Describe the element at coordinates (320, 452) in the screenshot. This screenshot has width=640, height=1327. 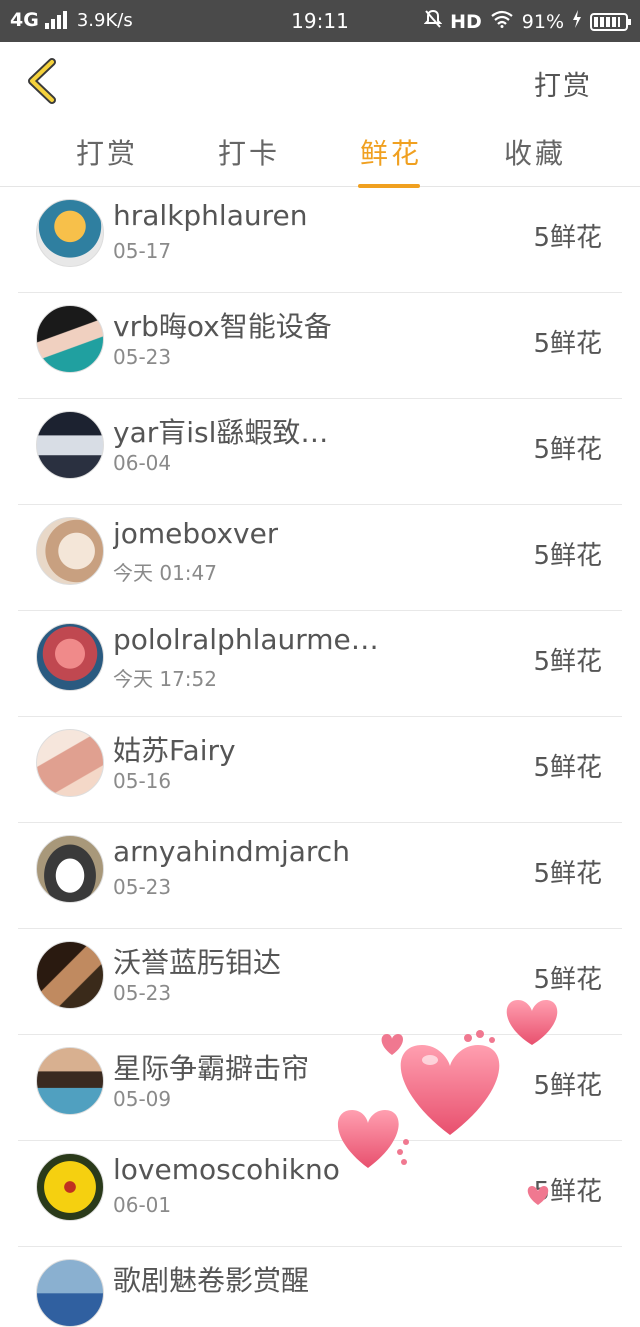
I see `list-item: yar肓isl繇蝦致… 06-04 5鲜花` at that location.